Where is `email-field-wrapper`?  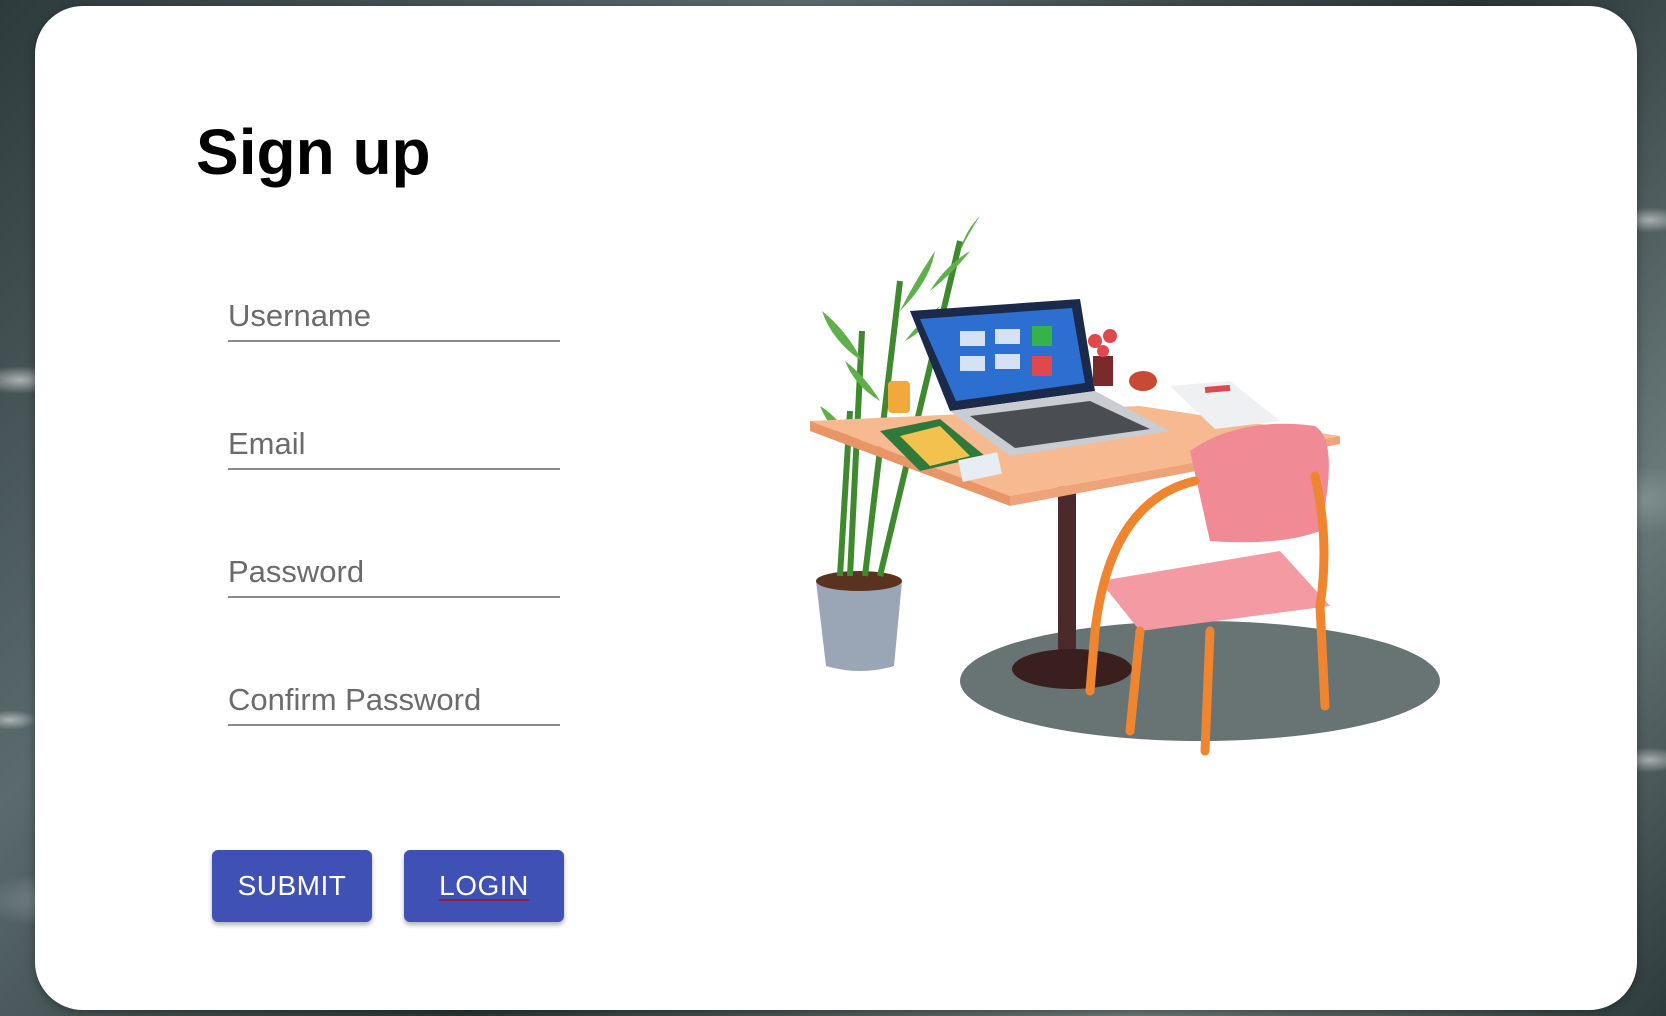 email-field-wrapper is located at coordinates (394, 445).